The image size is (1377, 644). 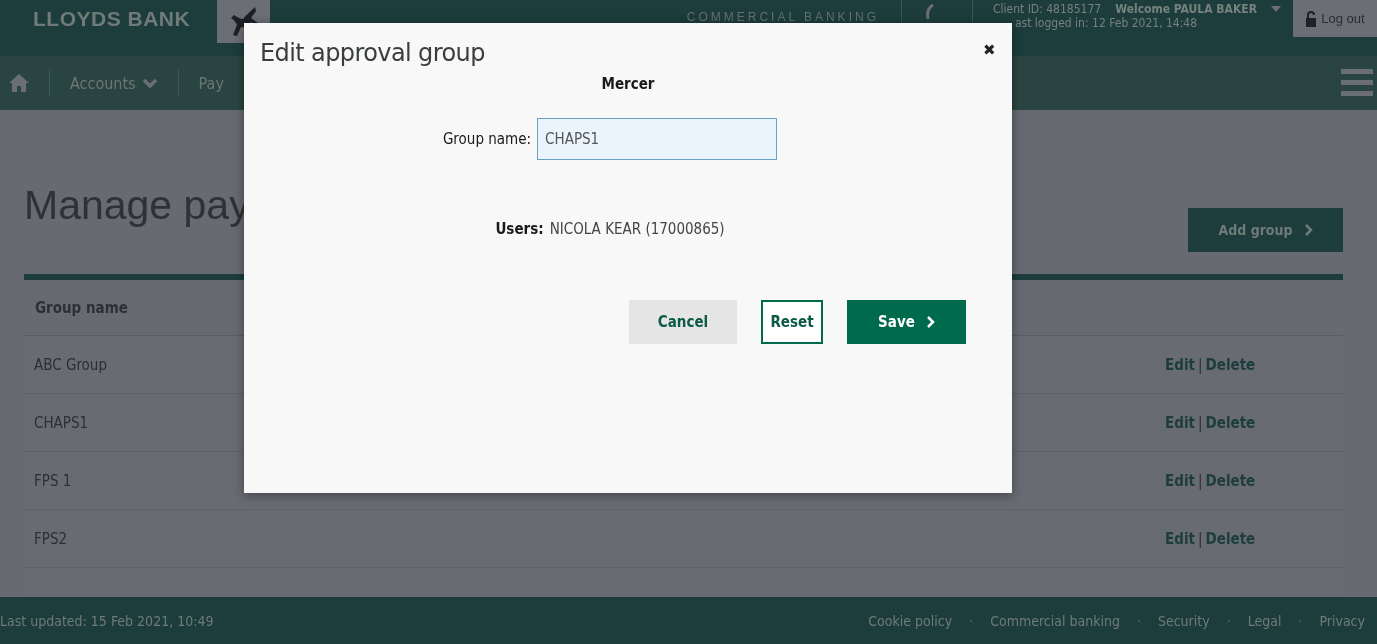 I want to click on company-name: Mercer, so click(x=628, y=84).